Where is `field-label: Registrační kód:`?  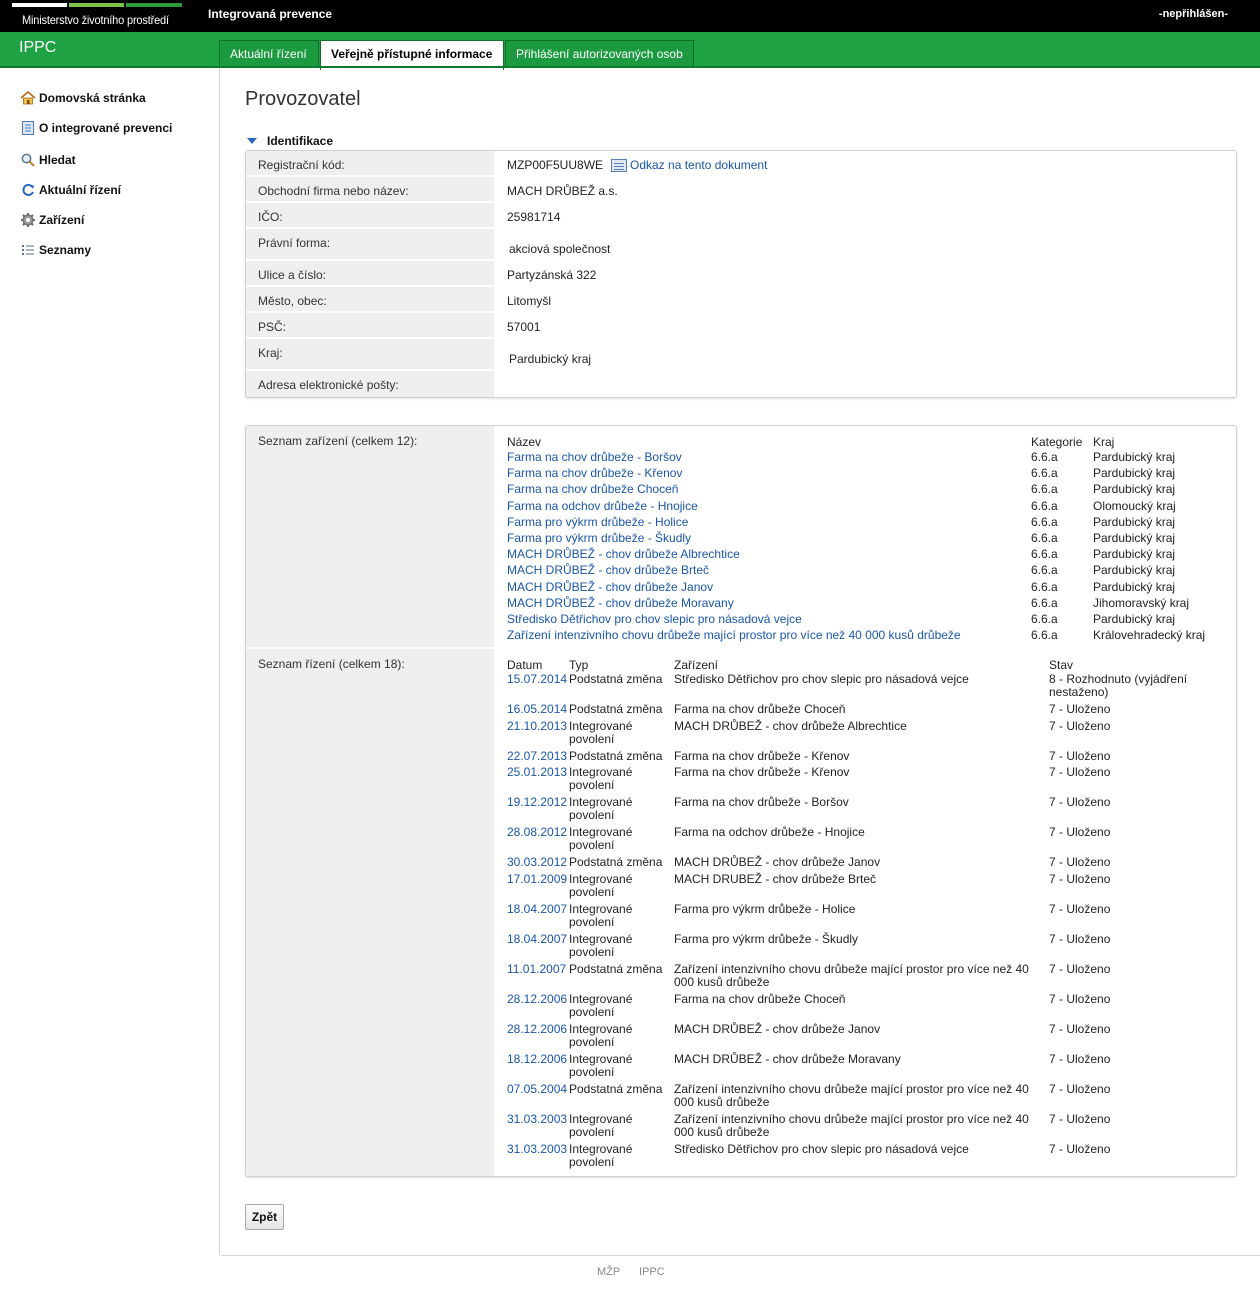 field-label: Registrační kód: is located at coordinates (301, 165).